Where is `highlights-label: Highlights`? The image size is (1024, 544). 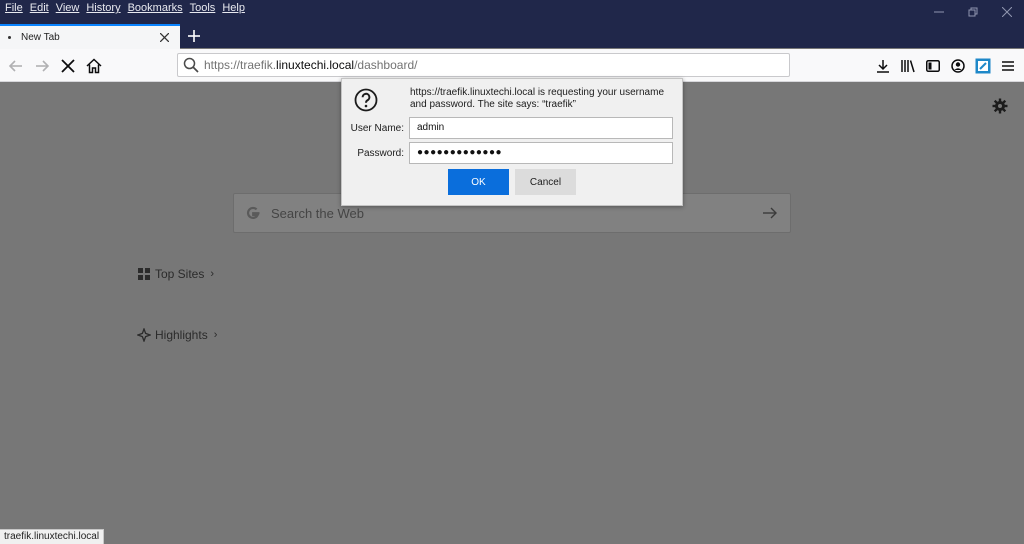 highlights-label: Highlights is located at coordinates (181, 335).